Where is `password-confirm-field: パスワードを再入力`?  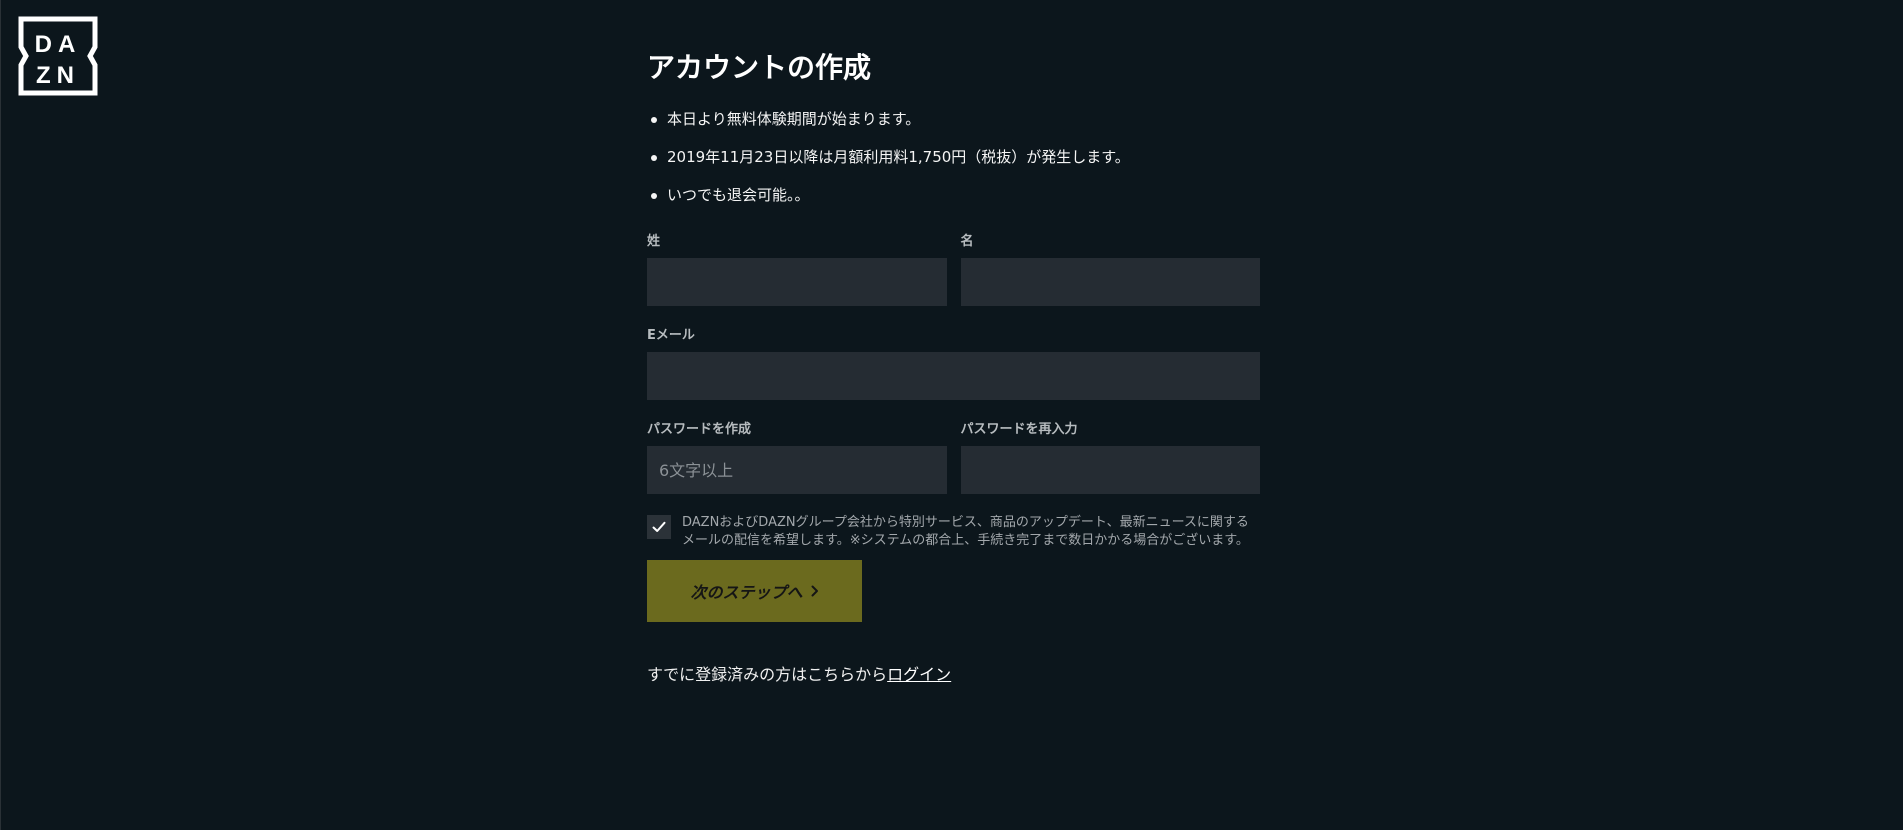 password-confirm-field: パスワードを再入力 is located at coordinates (1110, 458).